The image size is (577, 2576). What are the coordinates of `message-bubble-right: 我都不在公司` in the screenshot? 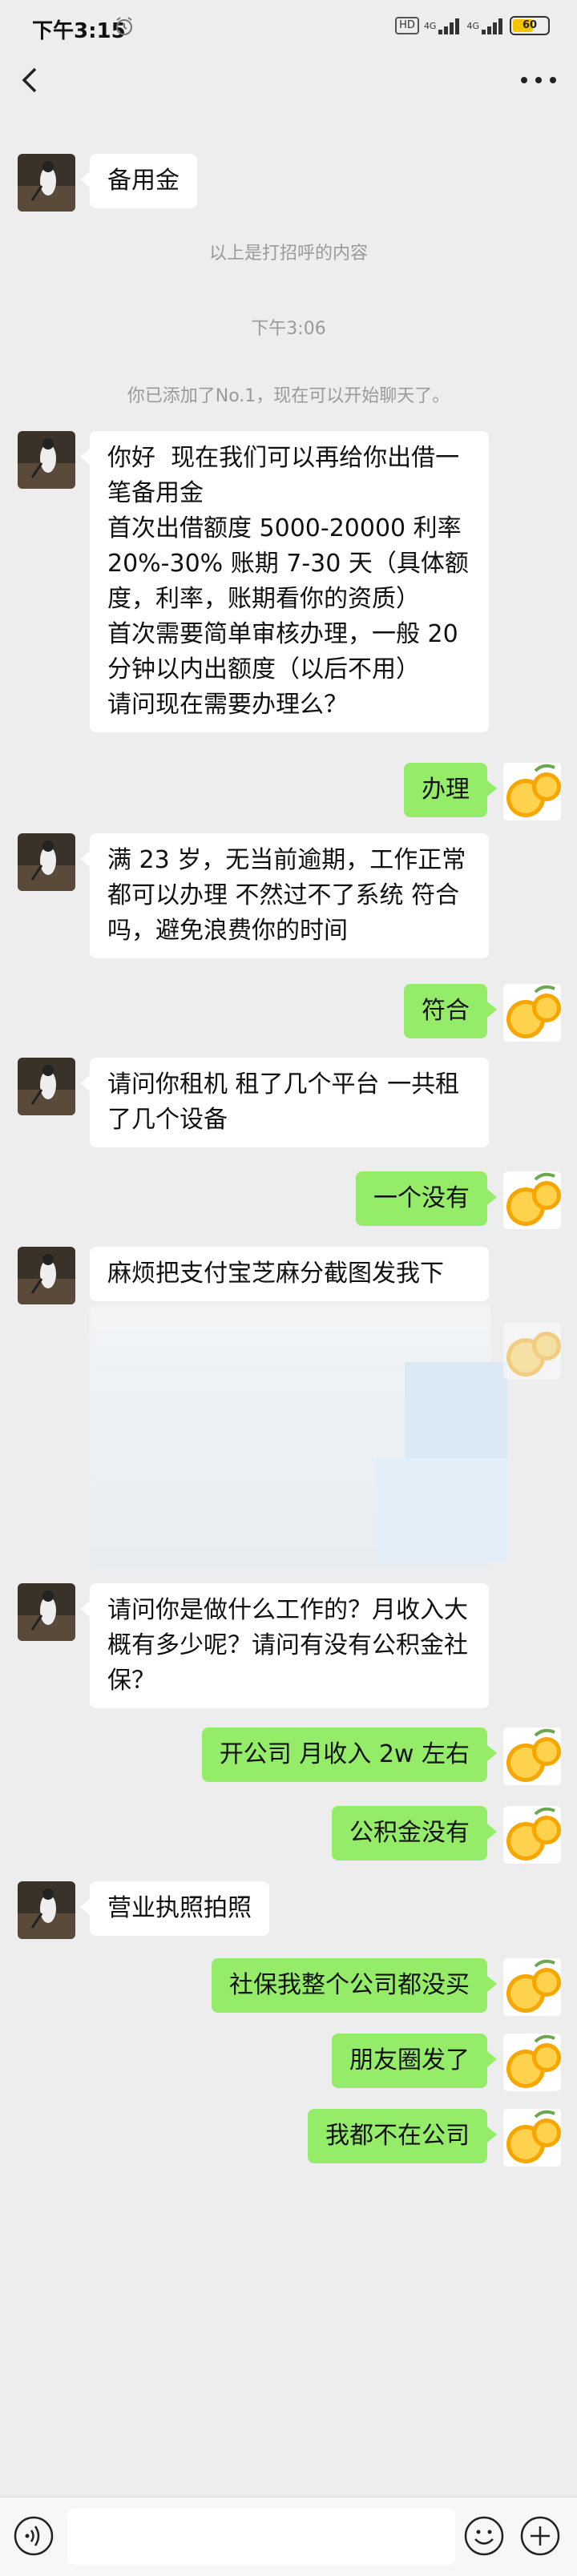 It's located at (402, 2136).